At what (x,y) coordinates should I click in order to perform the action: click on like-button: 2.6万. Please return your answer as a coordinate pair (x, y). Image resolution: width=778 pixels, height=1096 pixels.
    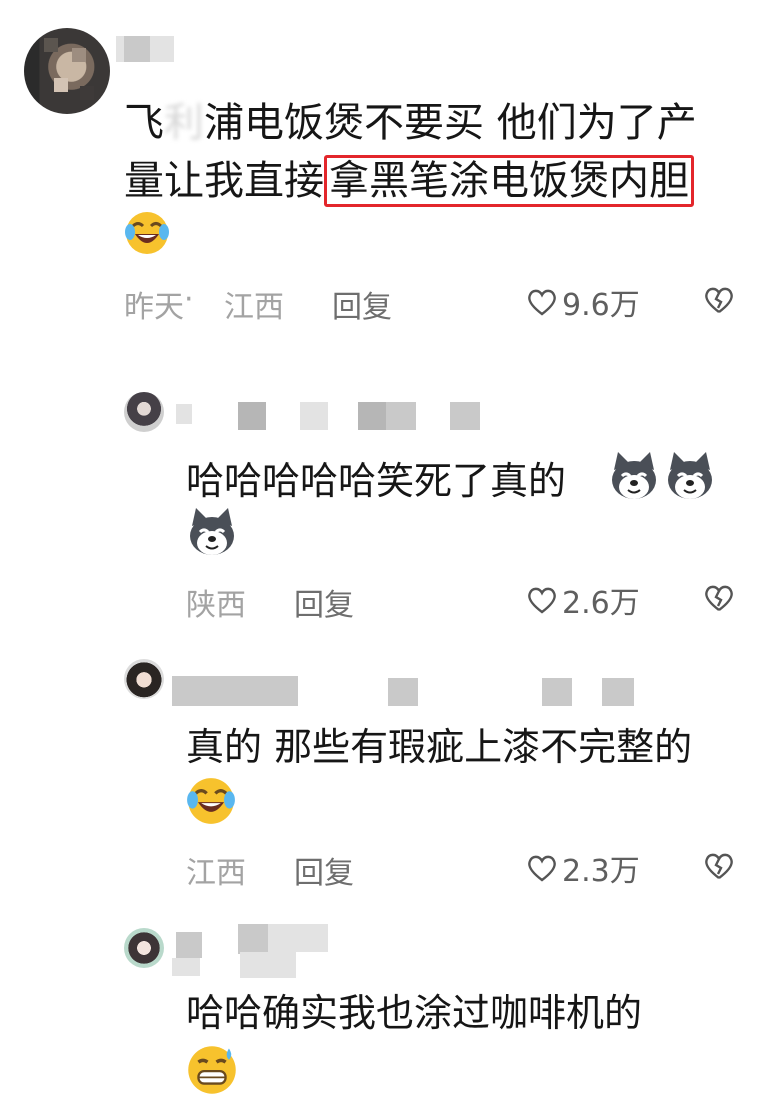
    Looking at the image, I should click on (583, 600).